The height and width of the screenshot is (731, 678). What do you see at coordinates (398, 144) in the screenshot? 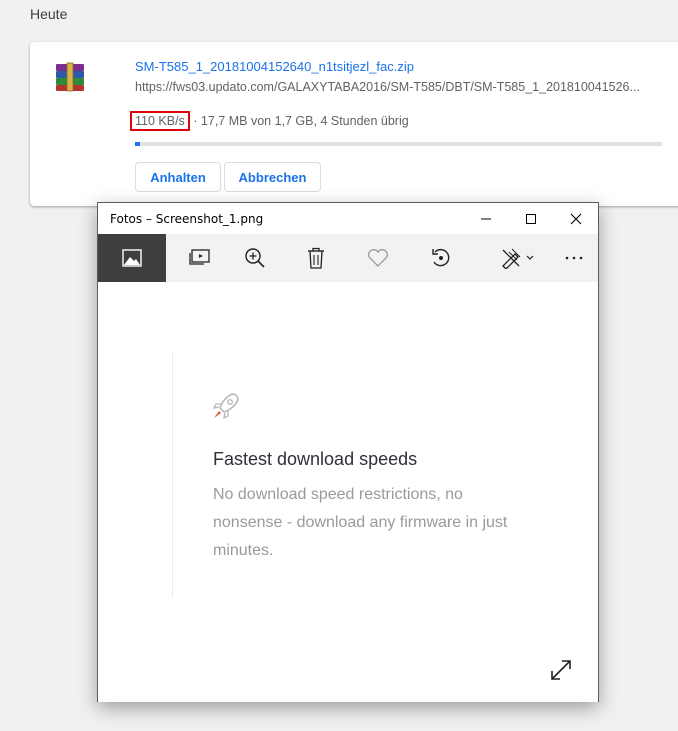
I see `download-progress-bar` at bounding box center [398, 144].